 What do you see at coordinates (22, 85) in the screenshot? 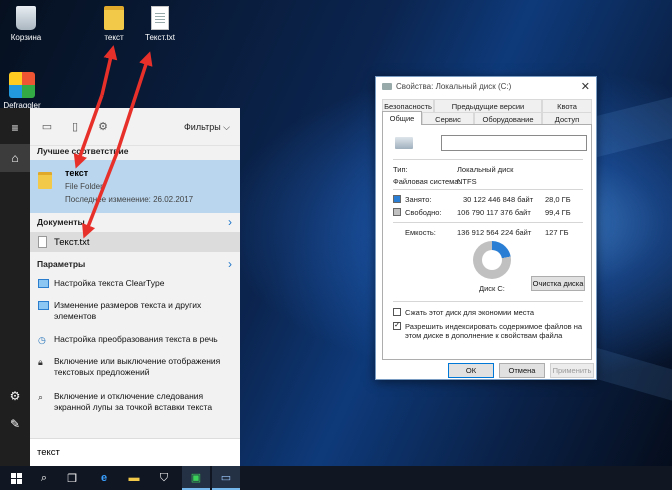
I see `defraggler-icon` at bounding box center [22, 85].